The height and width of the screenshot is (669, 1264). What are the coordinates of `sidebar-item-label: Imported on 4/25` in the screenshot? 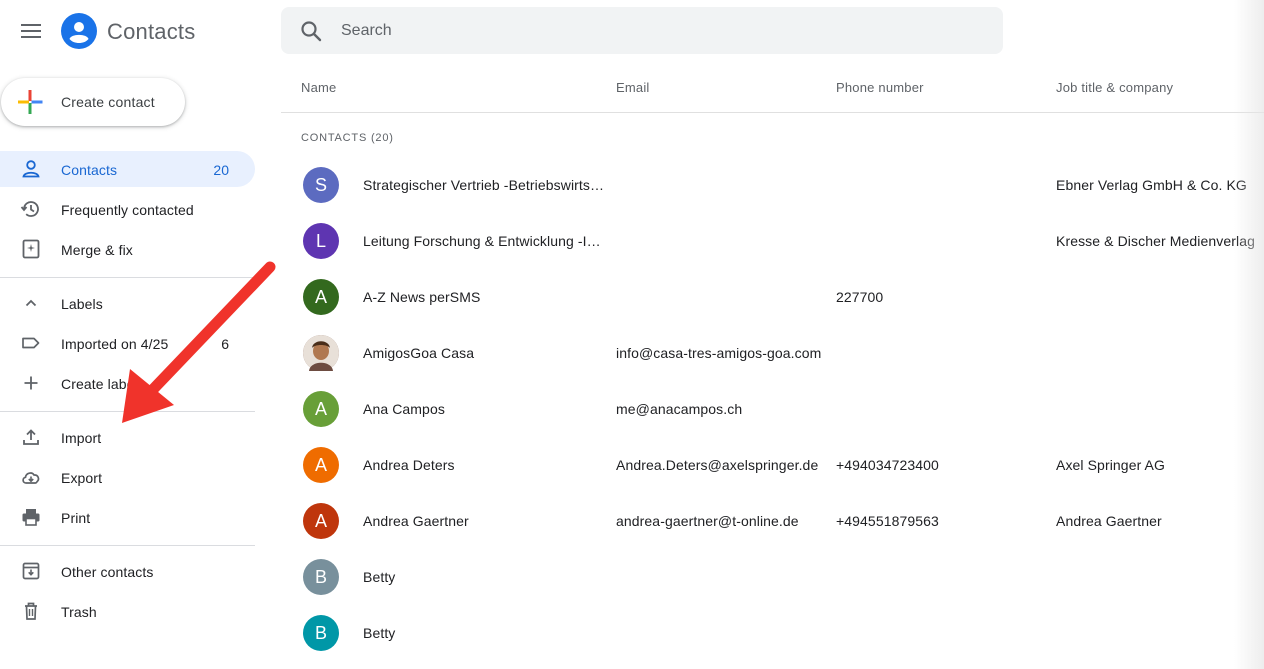 It's located at (115, 344).